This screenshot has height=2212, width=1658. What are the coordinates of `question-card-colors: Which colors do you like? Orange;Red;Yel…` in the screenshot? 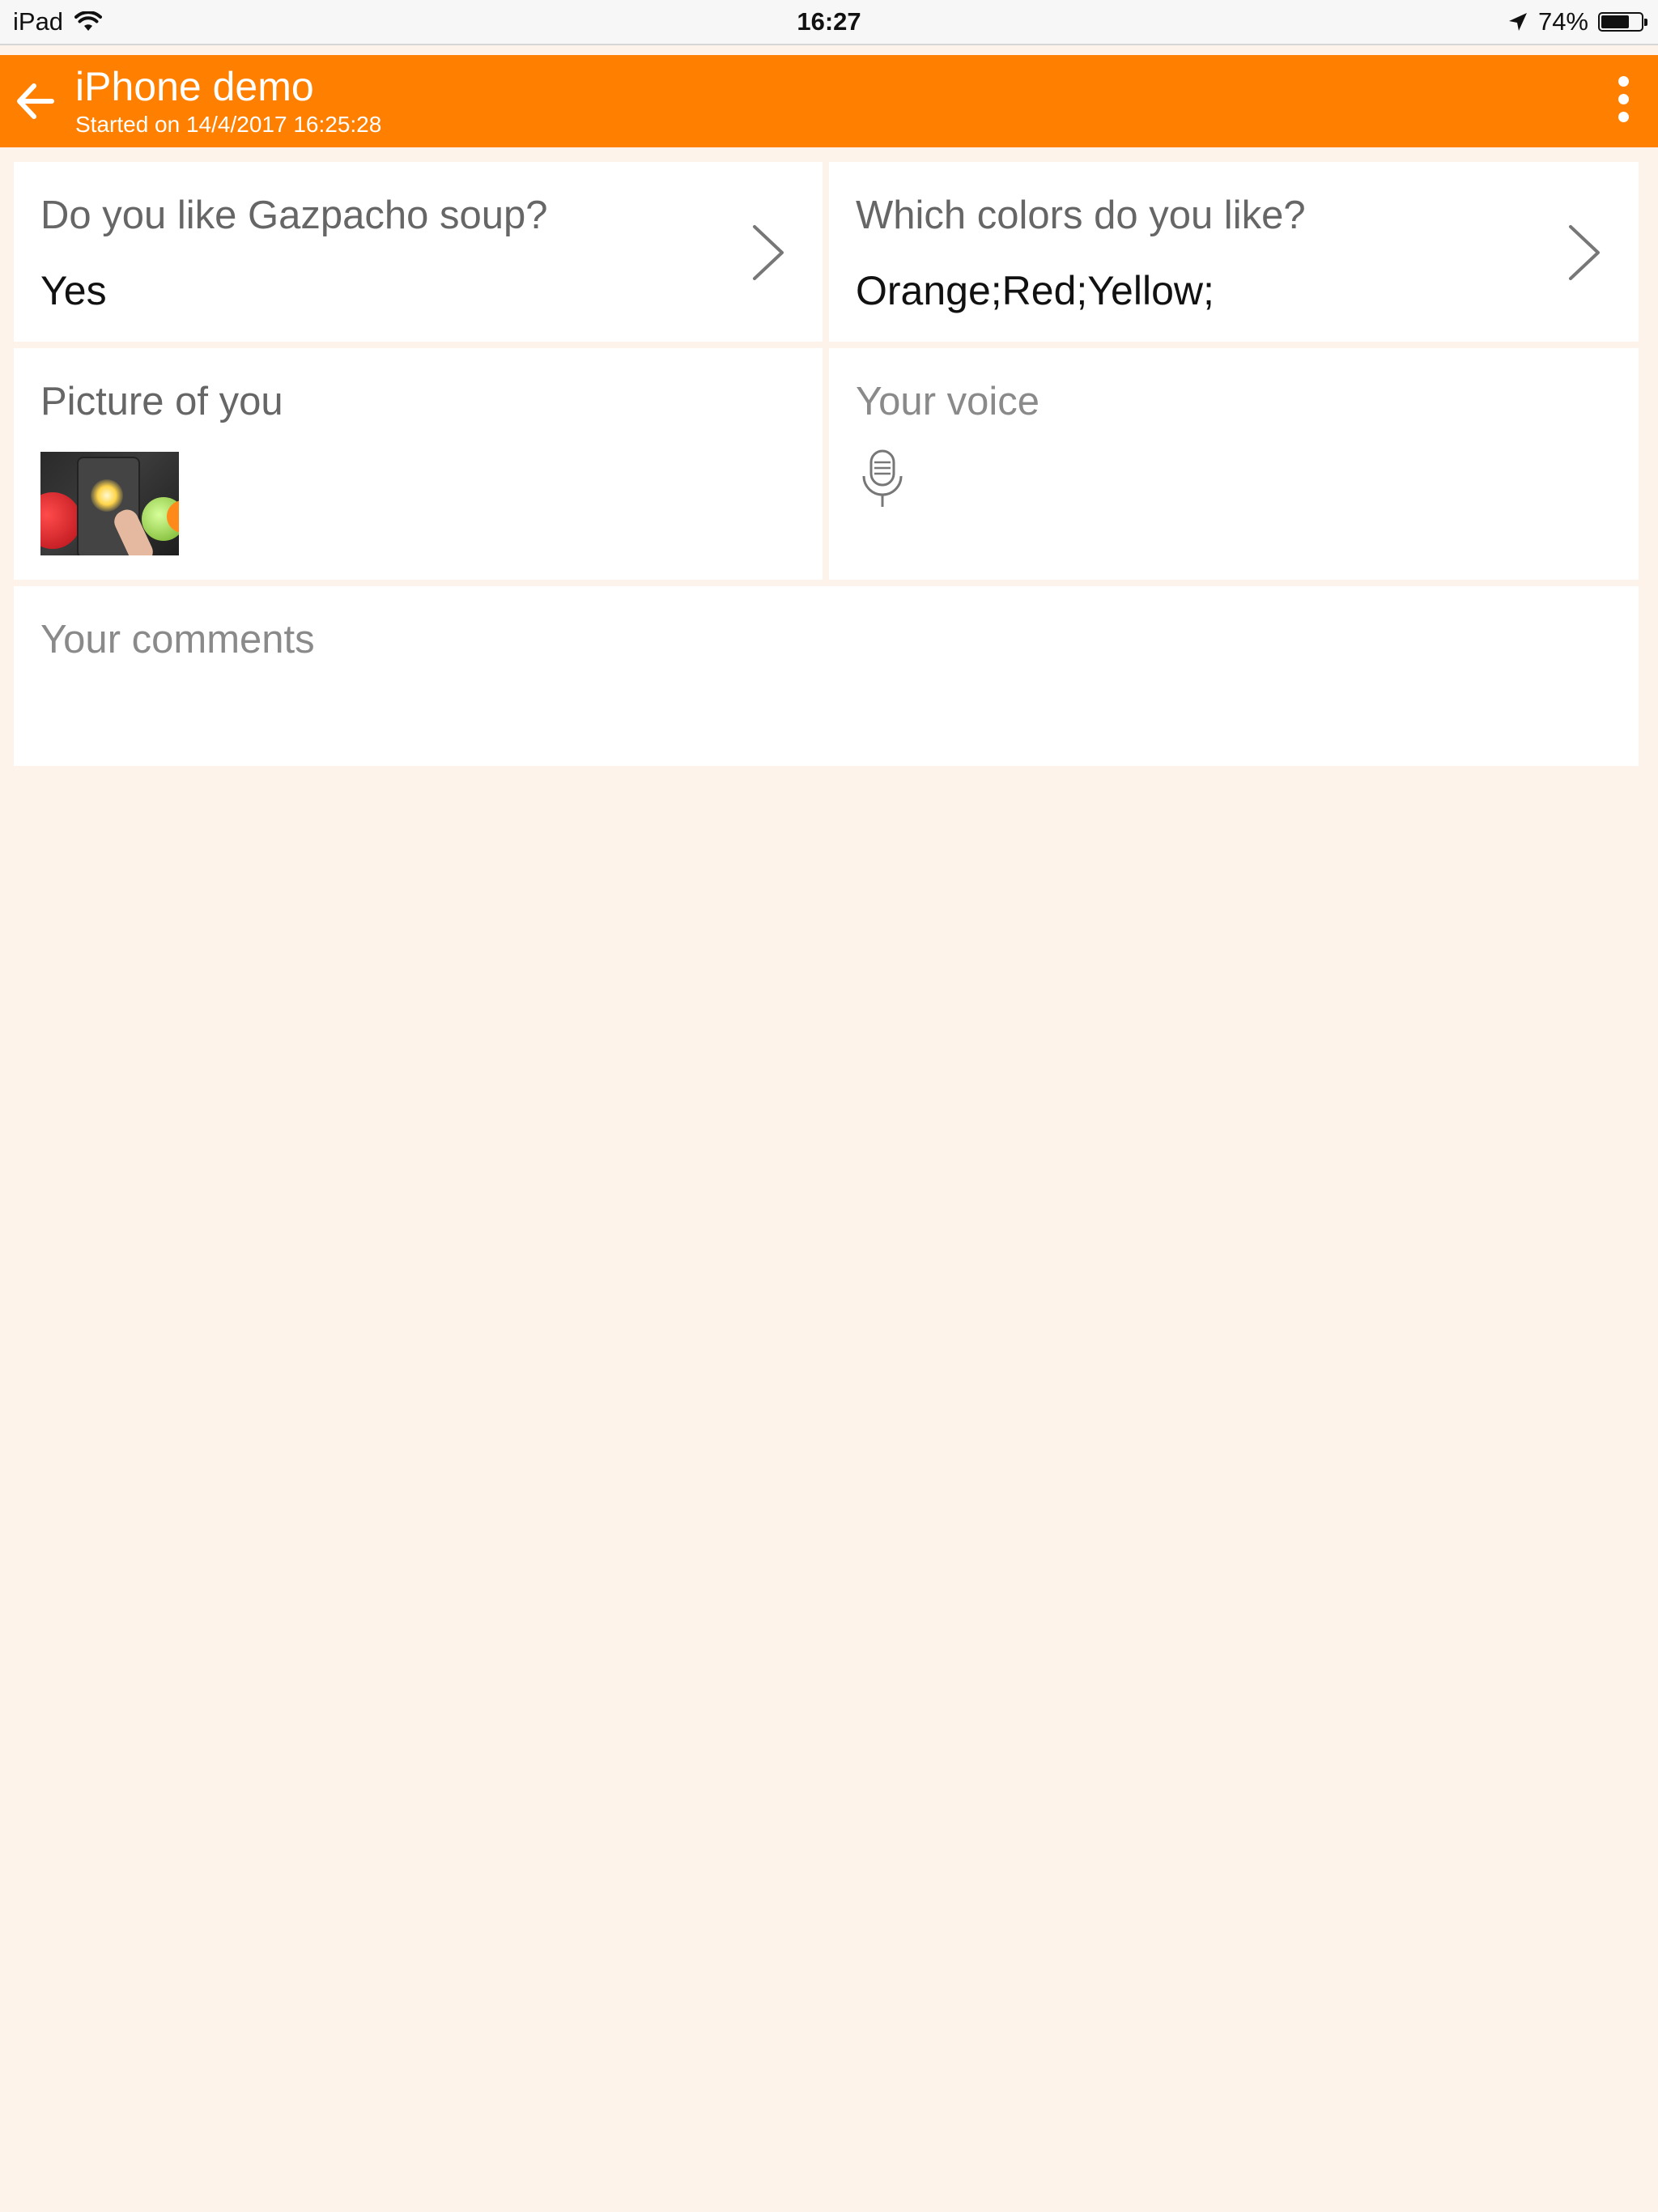 It's located at (1234, 252).